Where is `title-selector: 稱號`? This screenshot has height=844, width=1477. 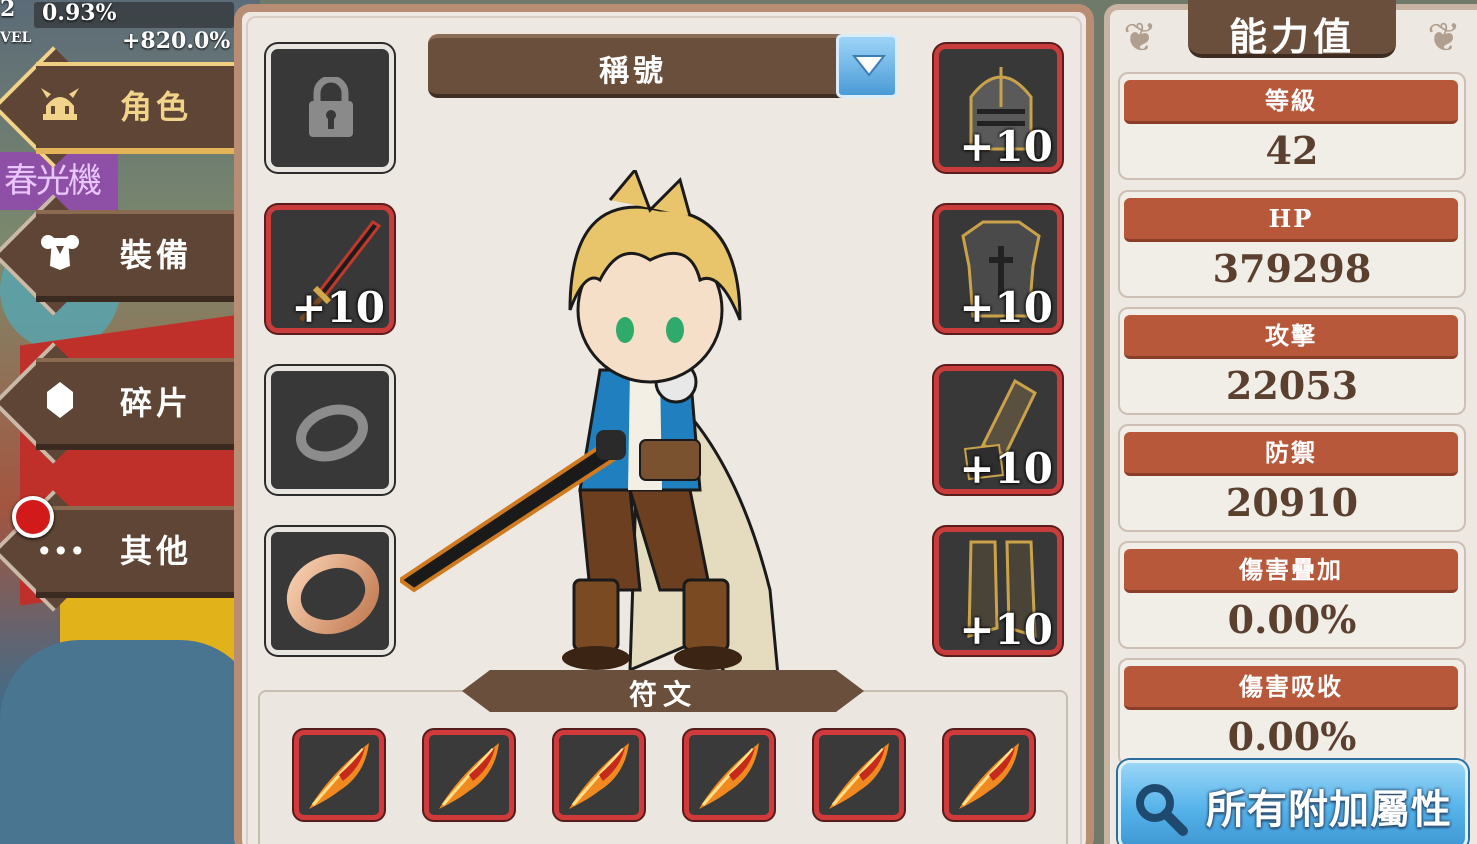 title-selector: 稱號 is located at coordinates (663, 66).